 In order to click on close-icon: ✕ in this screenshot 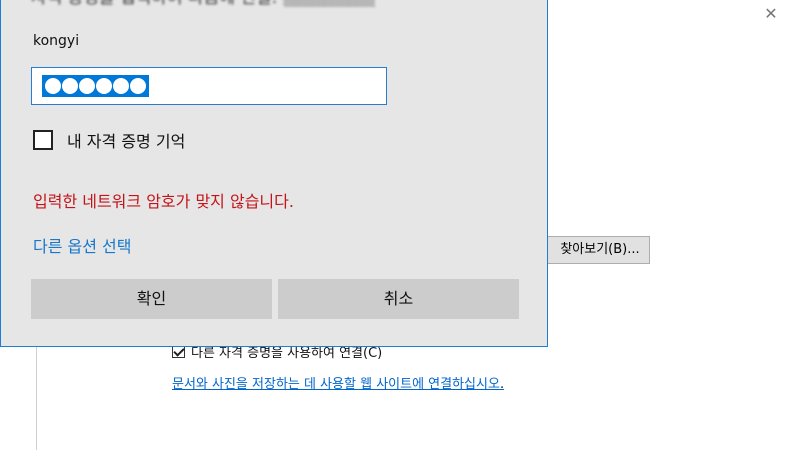, I will do `click(771, 14)`.